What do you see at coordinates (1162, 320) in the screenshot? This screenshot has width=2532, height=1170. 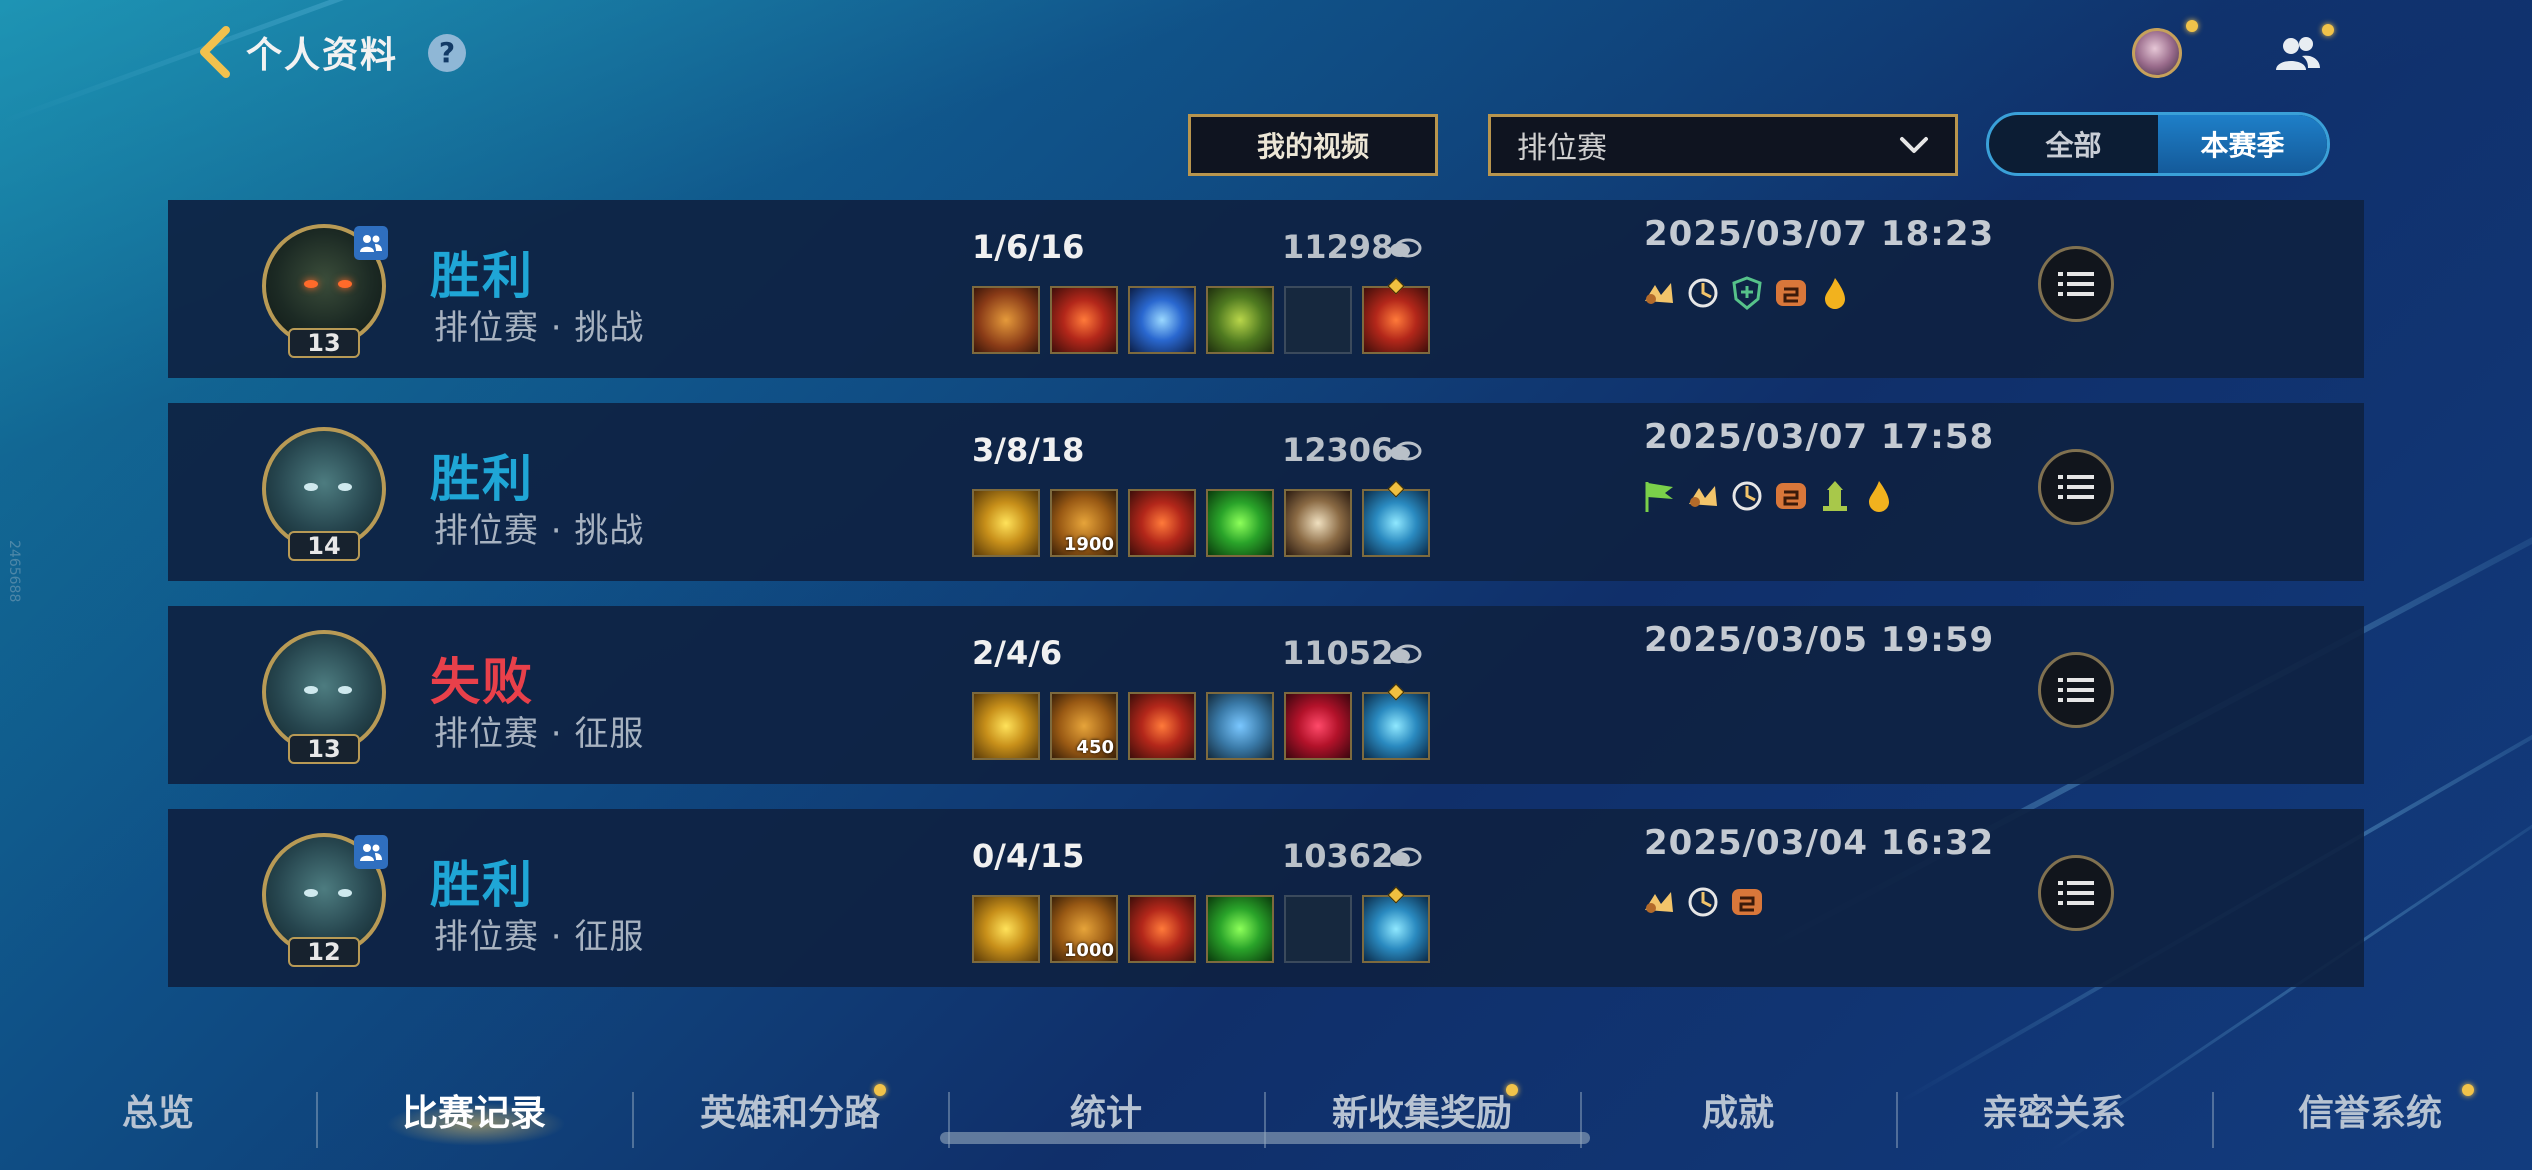 I see `blue-crystal-icon` at bounding box center [1162, 320].